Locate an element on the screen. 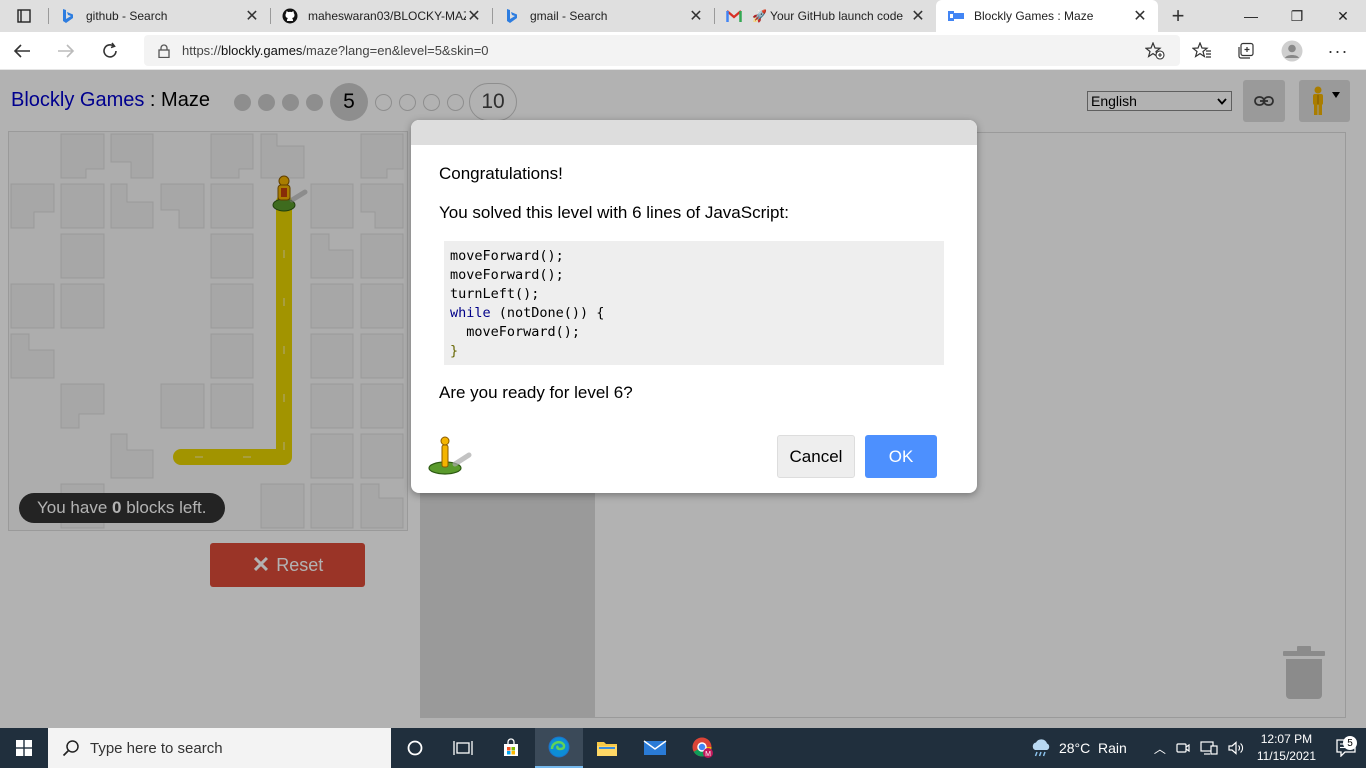 The height and width of the screenshot is (768, 1366). favorites-button is located at coordinates (1202, 51).